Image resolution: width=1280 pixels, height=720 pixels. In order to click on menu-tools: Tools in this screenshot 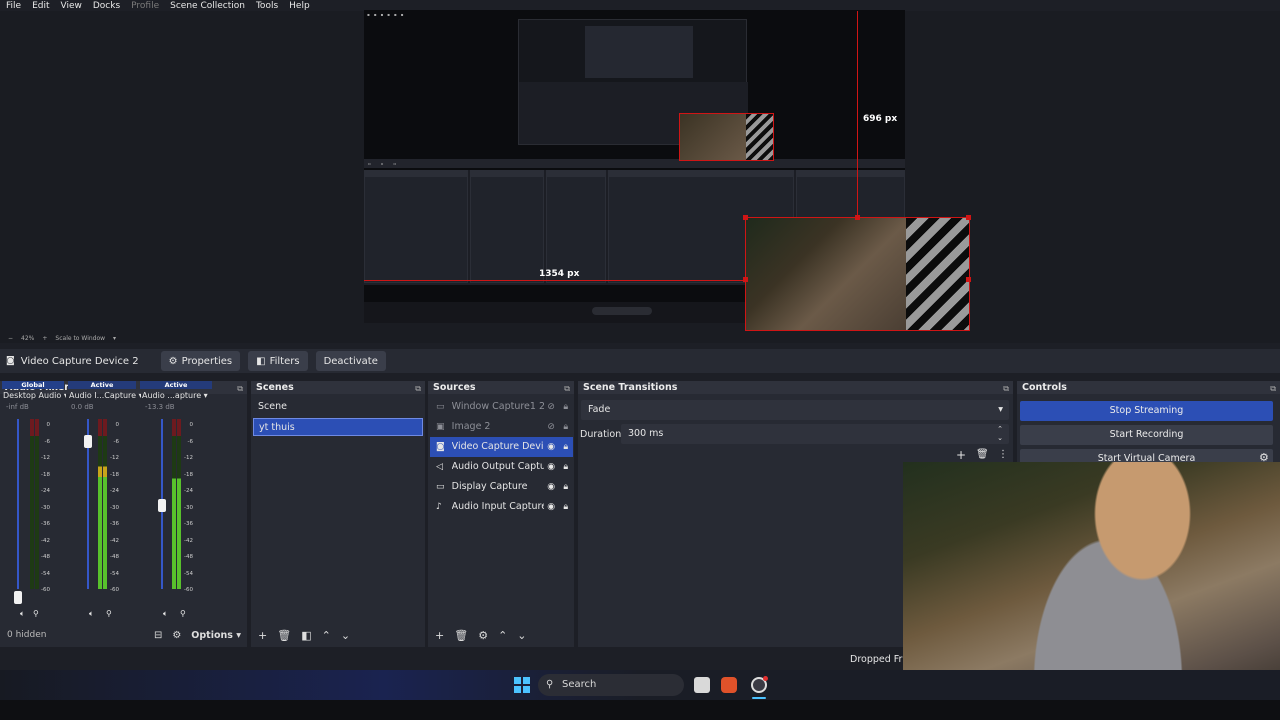, I will do `click(267, 6)`.